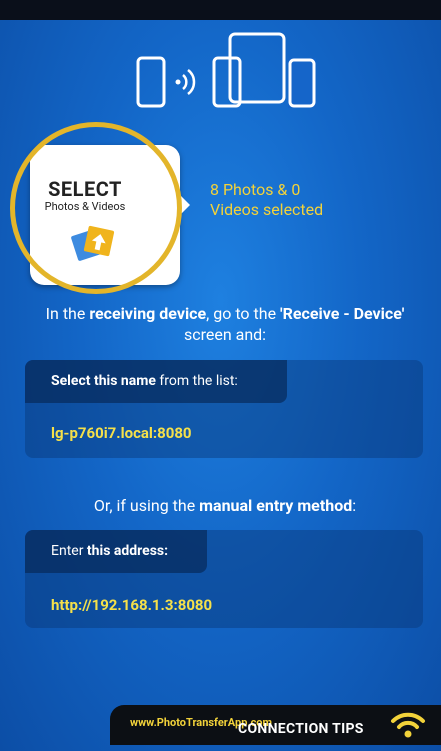 The image size is (441, 751). Describe the element at coordinates (196, 381) in the screenshot. I see `label-rest: from the list:` at that location.